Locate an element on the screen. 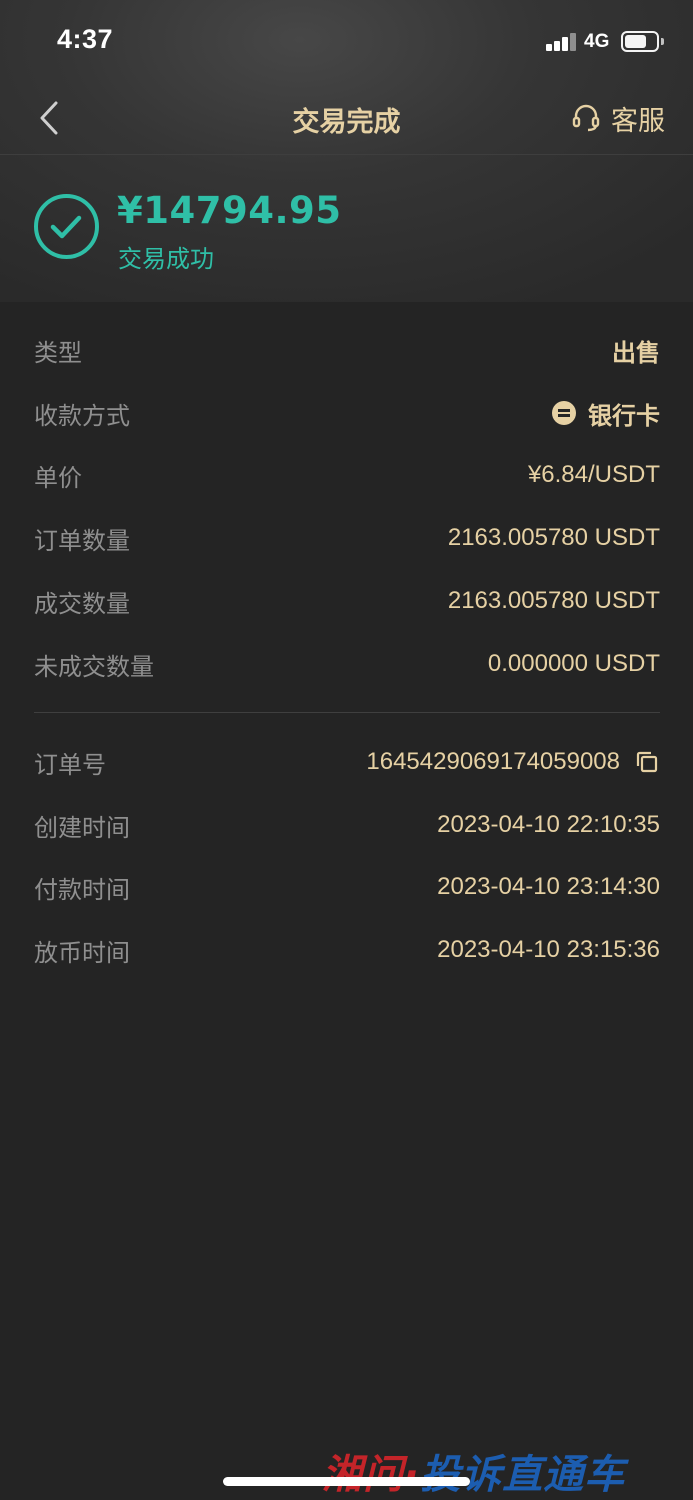  customer-service-button: 客服 is located at coordinates (618, 118).